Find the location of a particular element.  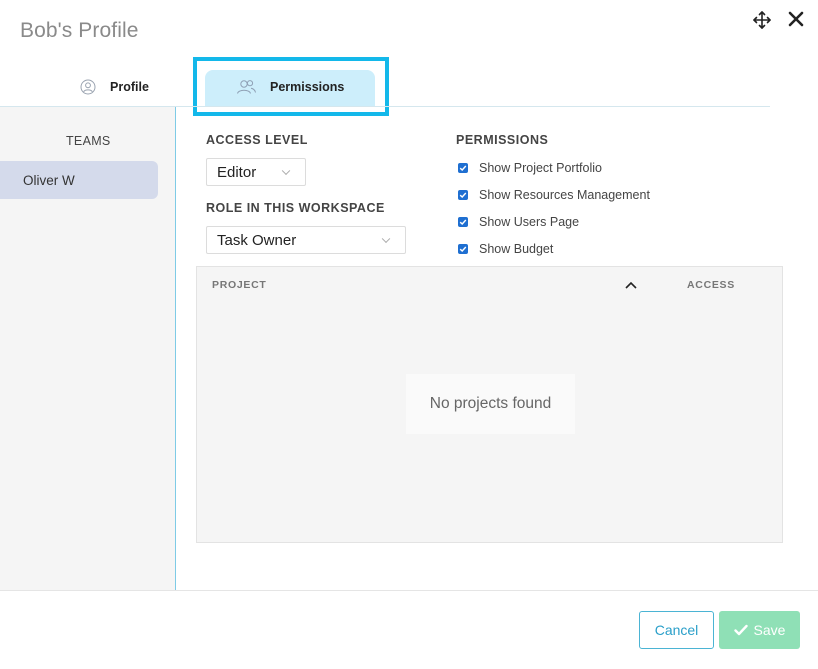

permission-label: Show Users Page is located at coordinates (529, 222).